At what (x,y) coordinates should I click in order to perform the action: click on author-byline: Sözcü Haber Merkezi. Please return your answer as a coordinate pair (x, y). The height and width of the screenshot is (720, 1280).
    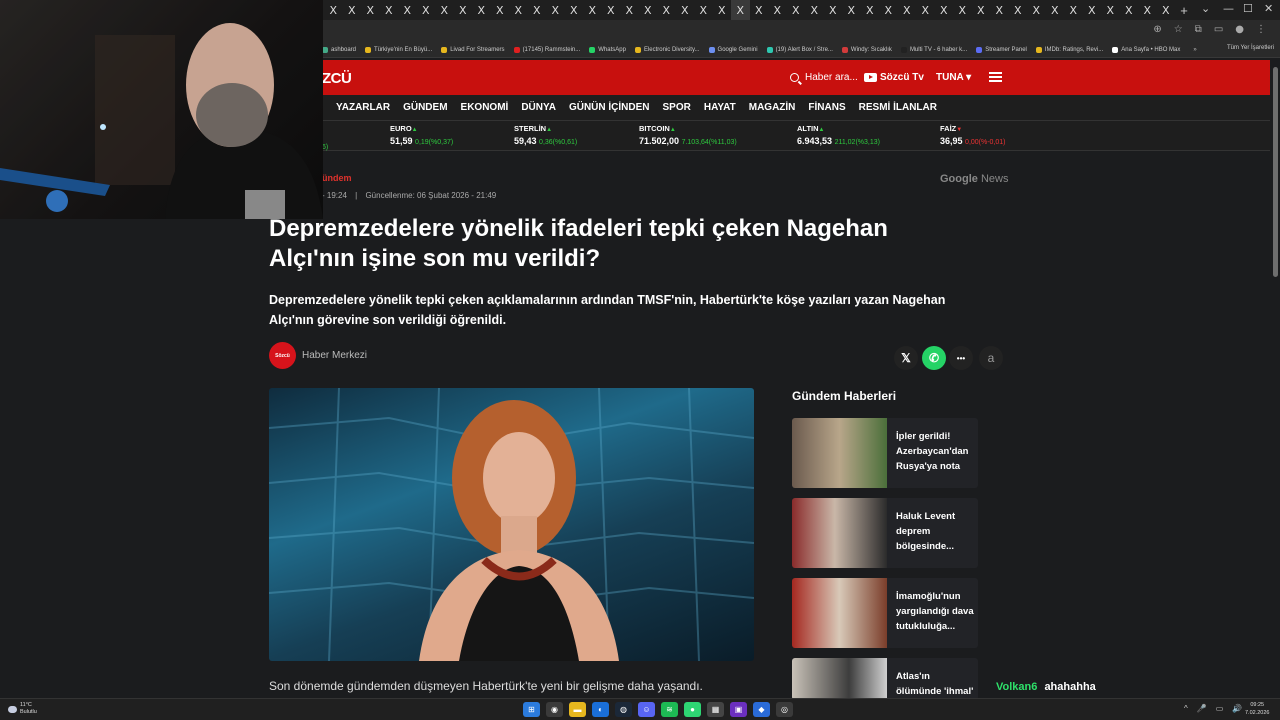
    Looking at the image, I should click on (318, 355).